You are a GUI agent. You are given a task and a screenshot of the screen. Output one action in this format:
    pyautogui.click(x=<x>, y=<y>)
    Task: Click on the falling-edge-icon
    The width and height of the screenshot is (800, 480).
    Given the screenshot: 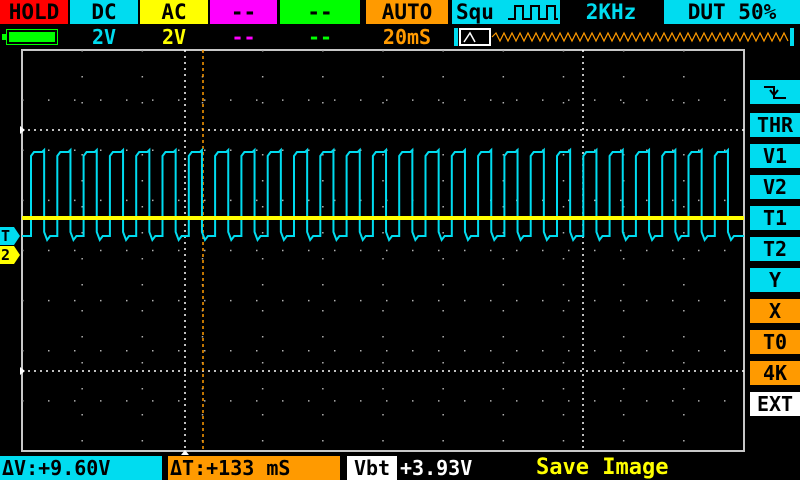 What is the action you would take?
    pyautogui.click(x=775, y=92)
    